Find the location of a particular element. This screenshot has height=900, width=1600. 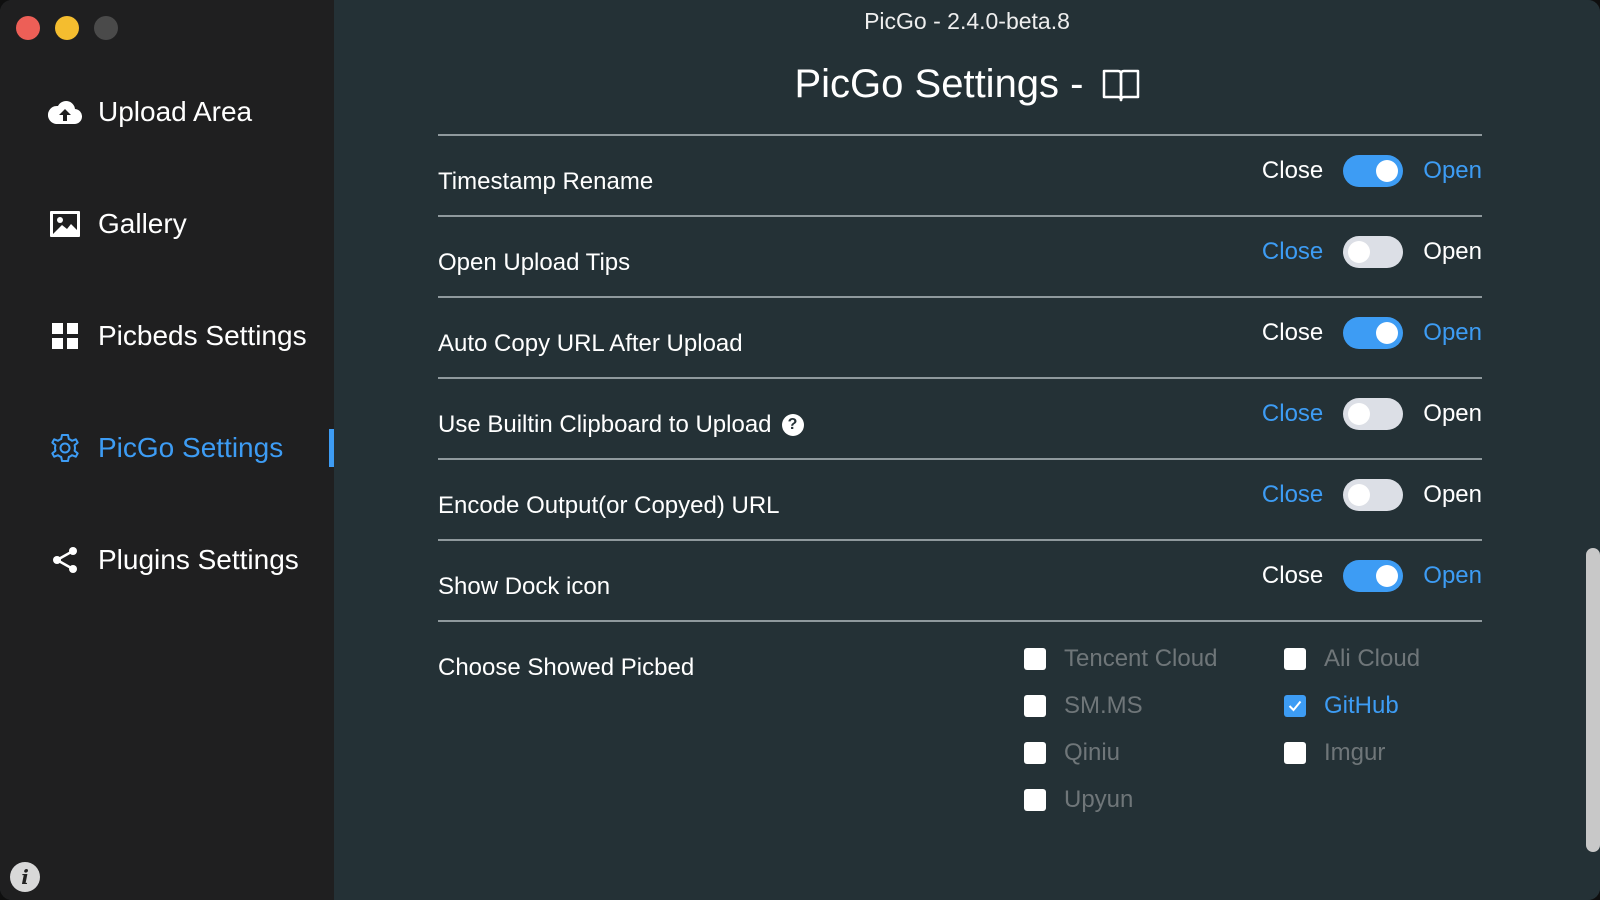

page-title: PicGo Settings - is located at coordinates (967, 84).